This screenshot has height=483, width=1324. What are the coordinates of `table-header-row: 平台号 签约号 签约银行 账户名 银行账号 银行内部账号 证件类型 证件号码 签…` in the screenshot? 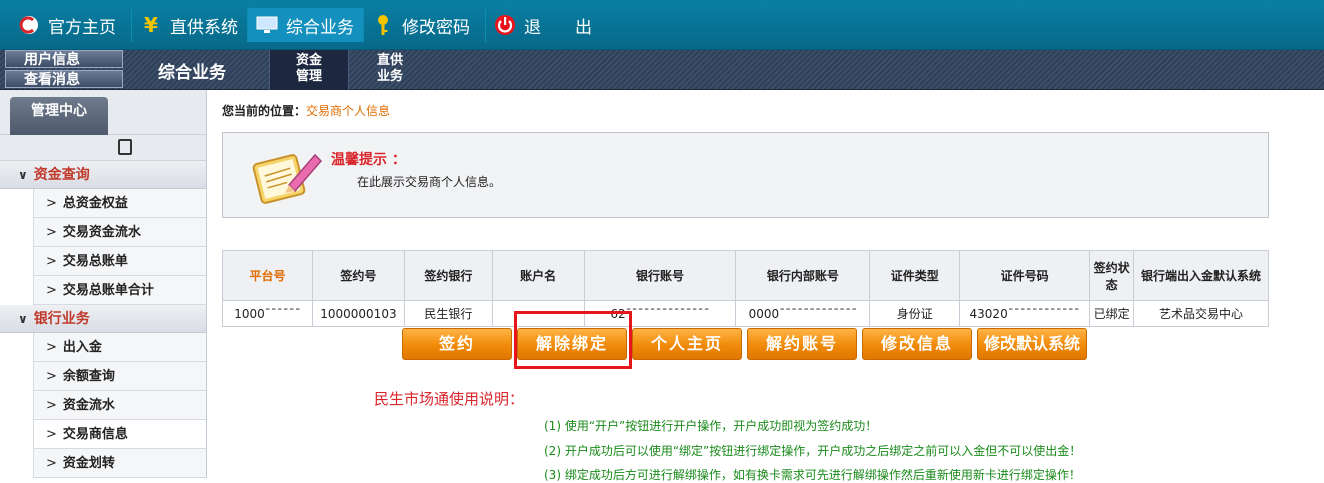 It's located at (745, 275).